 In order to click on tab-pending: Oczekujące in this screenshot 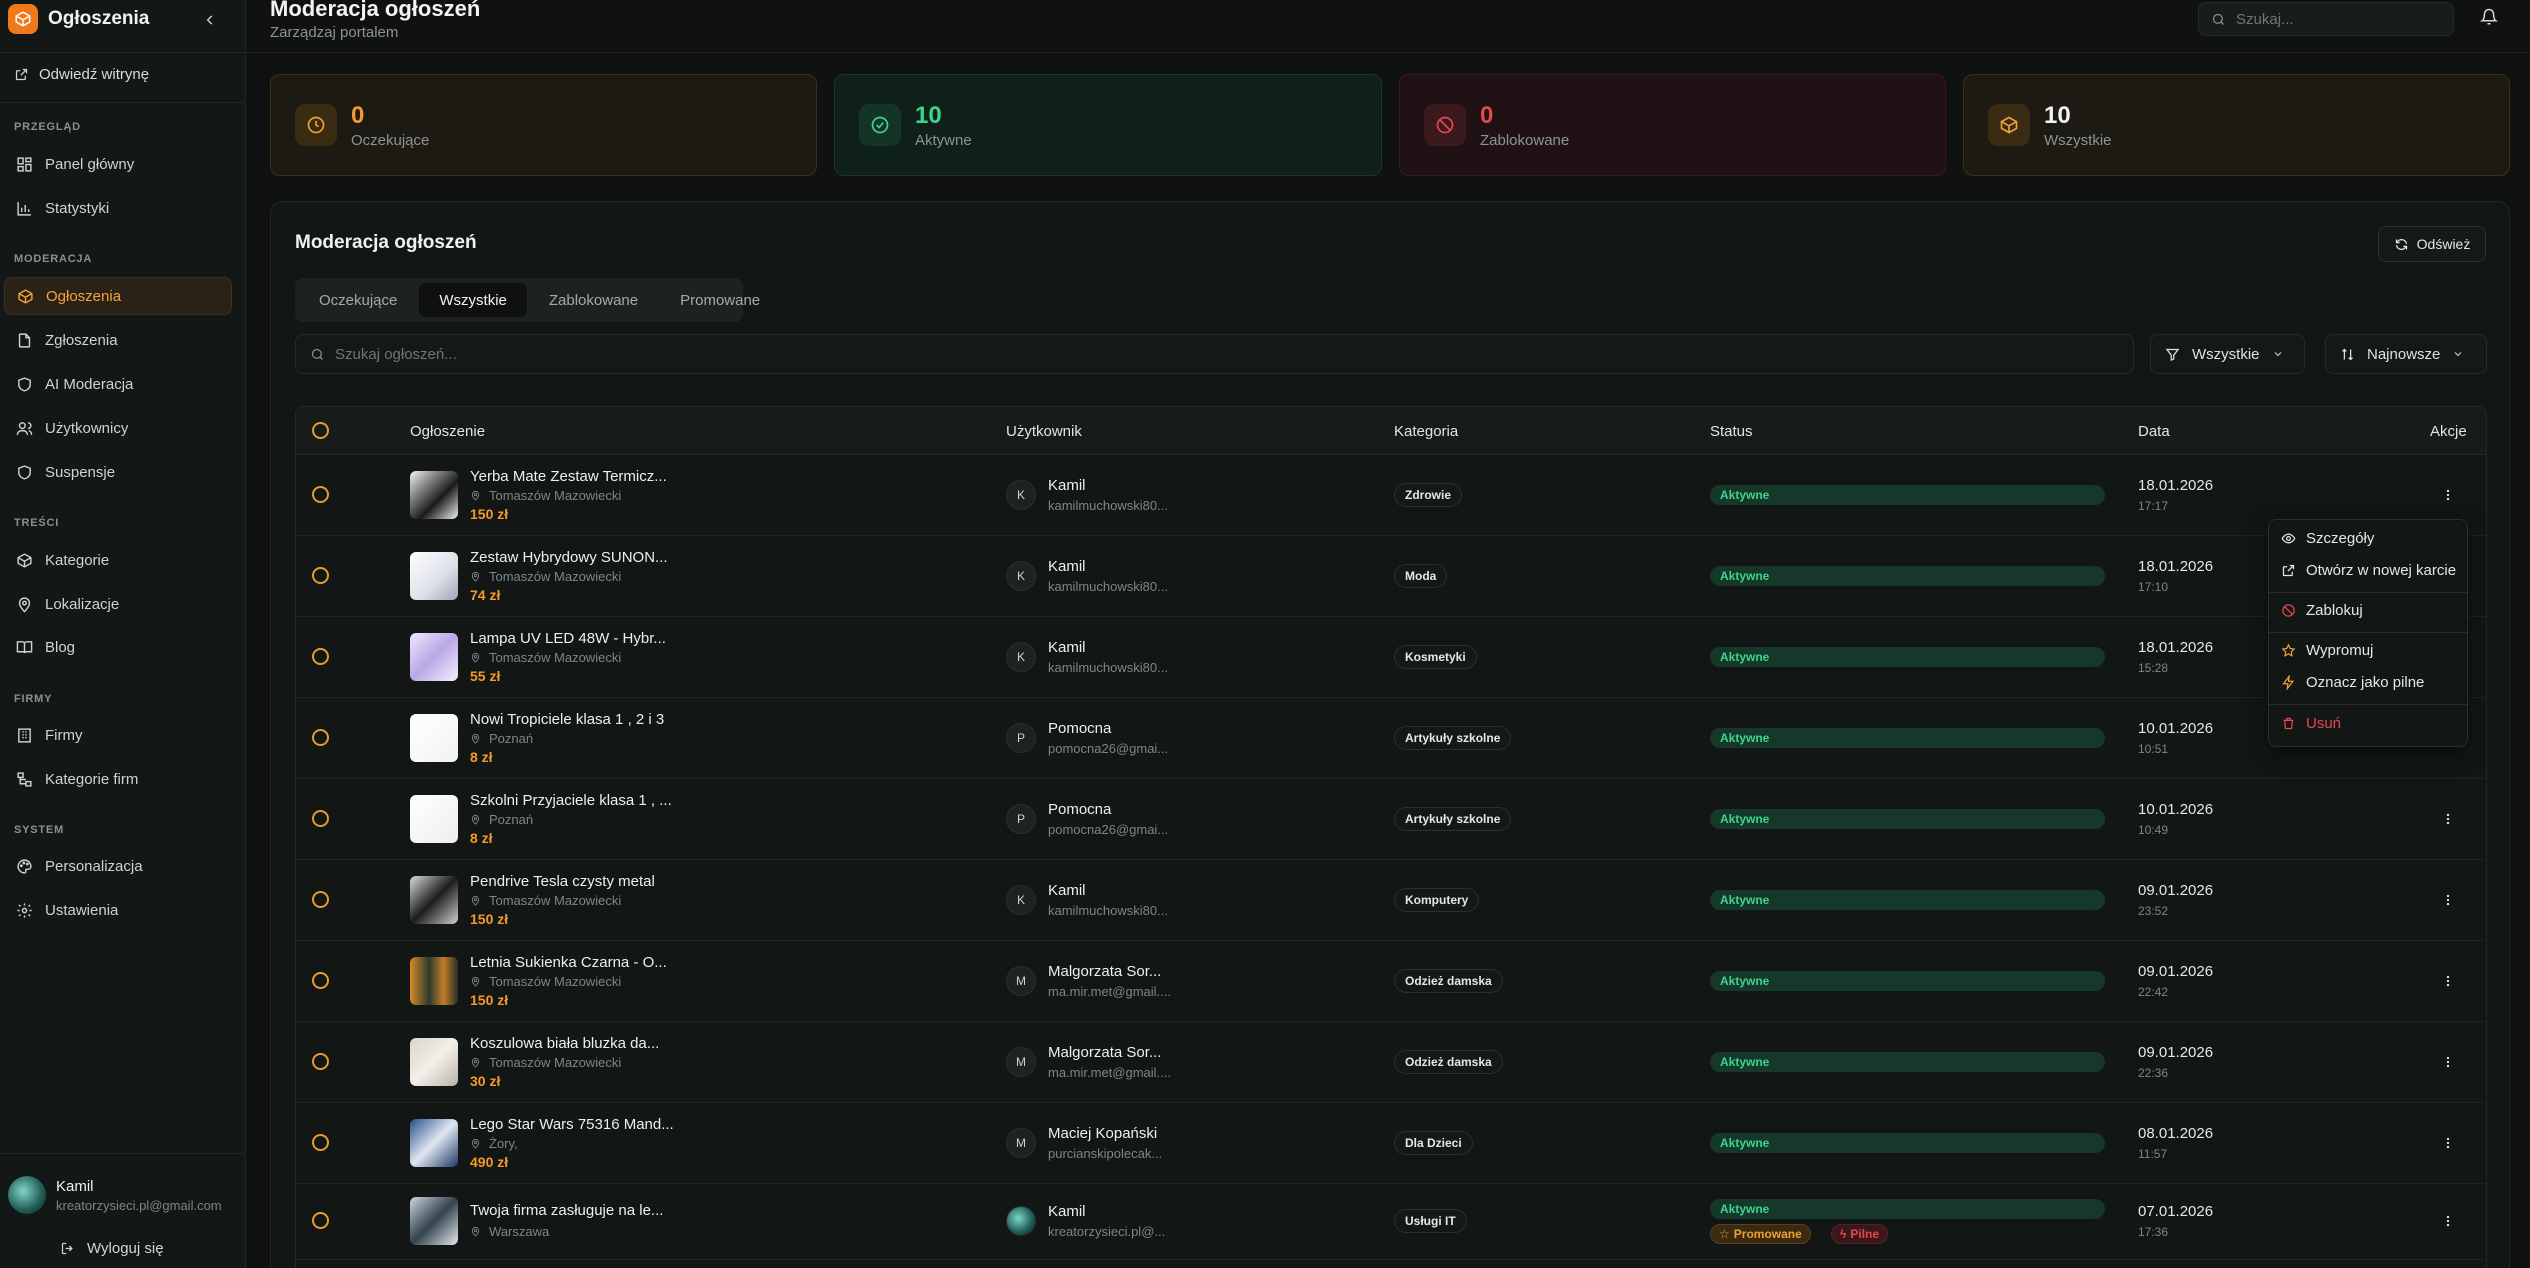, I will do `click(358, 300)`.